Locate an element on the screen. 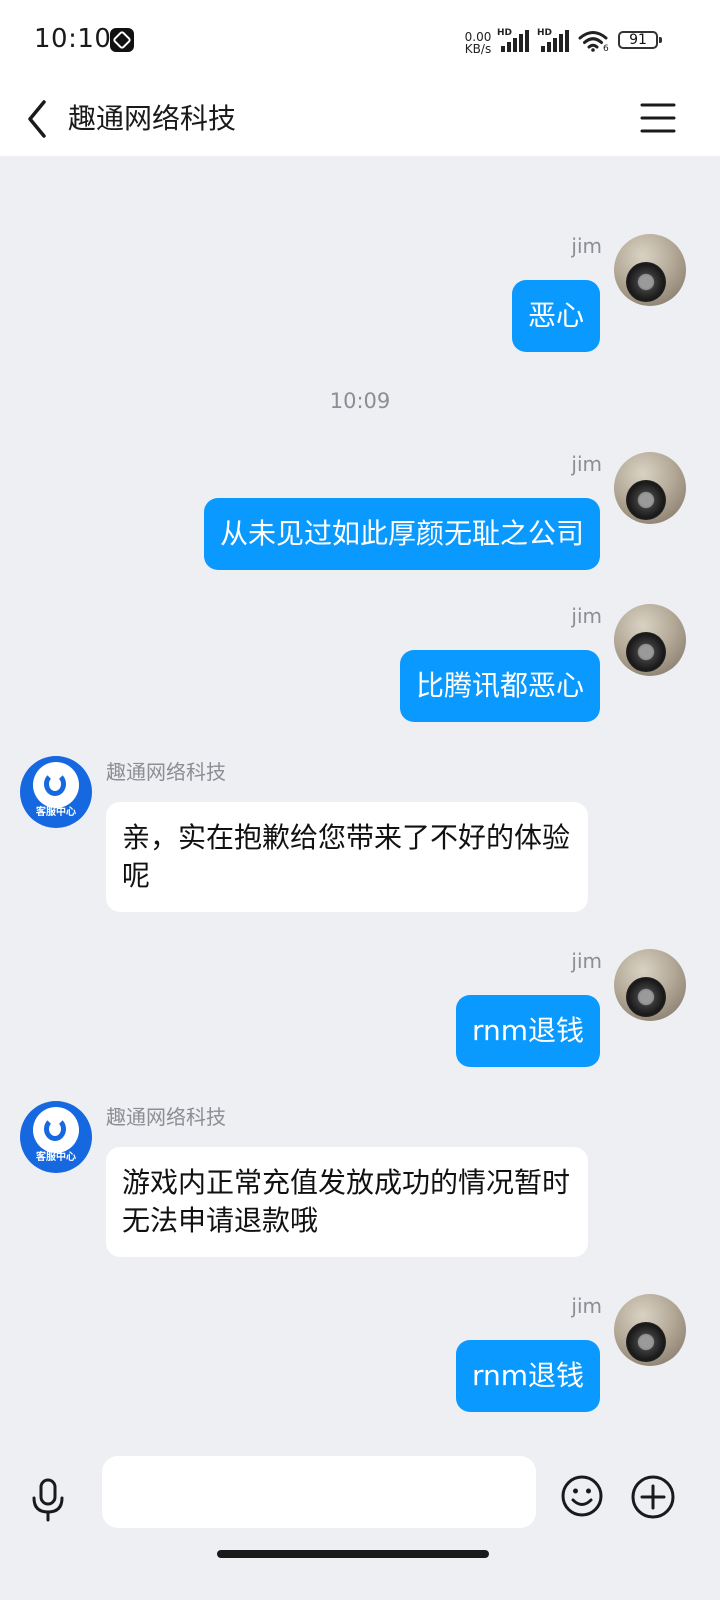 This screenshot has height=1600, width=720. signal-sim2-icon: HD is located at coordinates (555, 40).